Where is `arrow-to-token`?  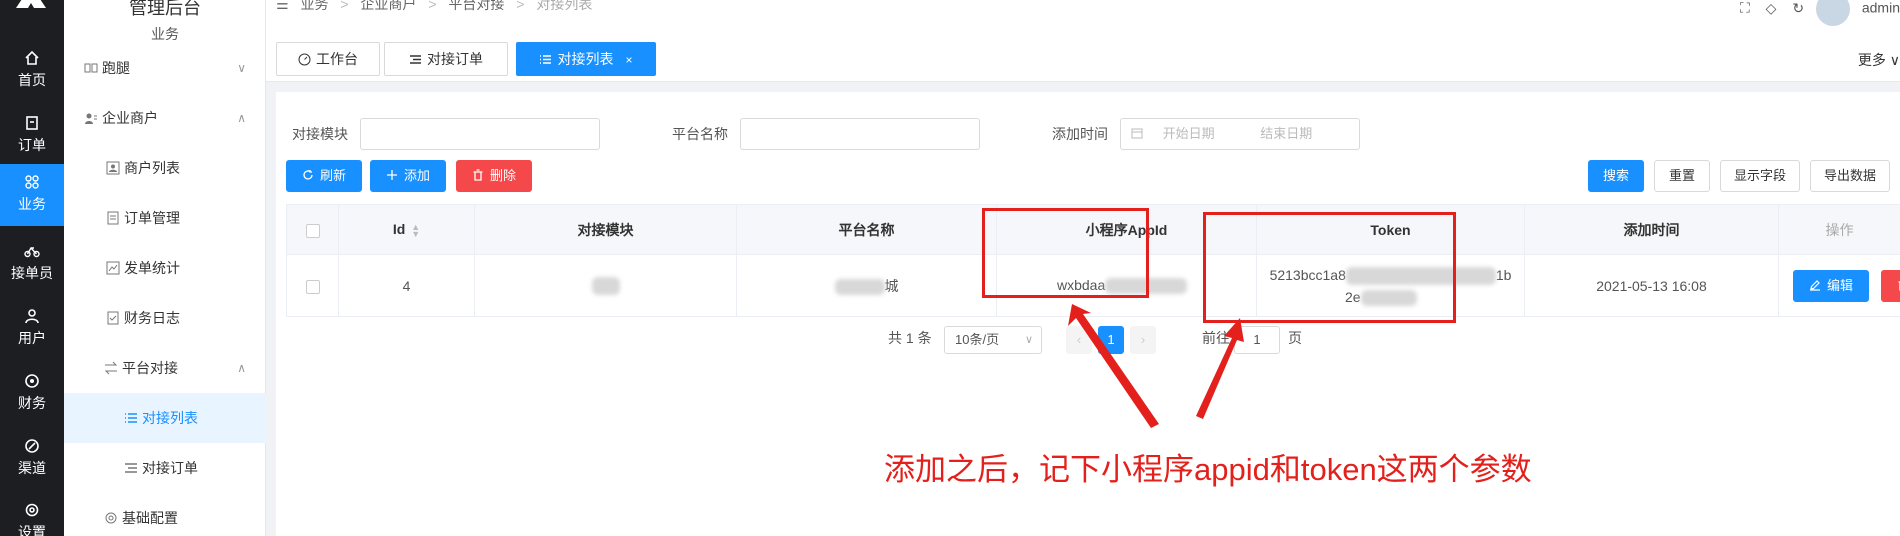 arrow-to-token is located at coordinates (1220, 368).